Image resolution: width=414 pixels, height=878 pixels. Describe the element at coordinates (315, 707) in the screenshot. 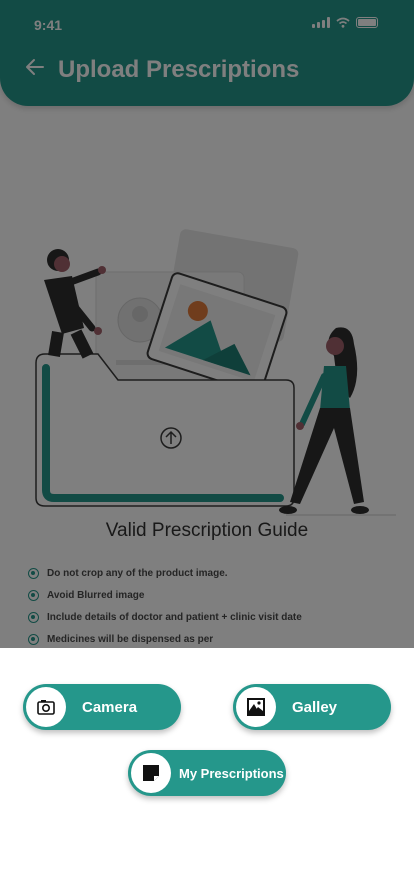

I see `gallery-button-label: Galley` at that location.